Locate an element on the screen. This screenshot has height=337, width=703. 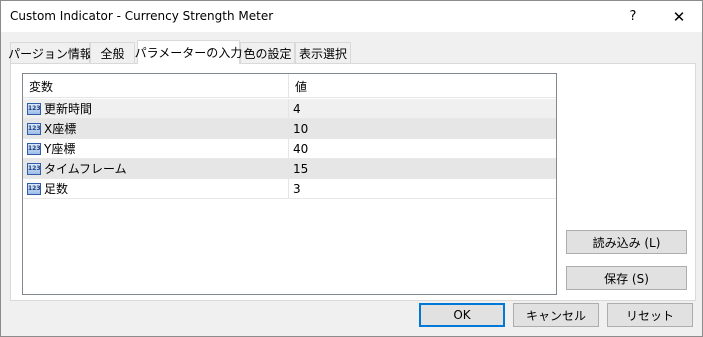
tab-general: 全般 is located at coordinates (112, 52).